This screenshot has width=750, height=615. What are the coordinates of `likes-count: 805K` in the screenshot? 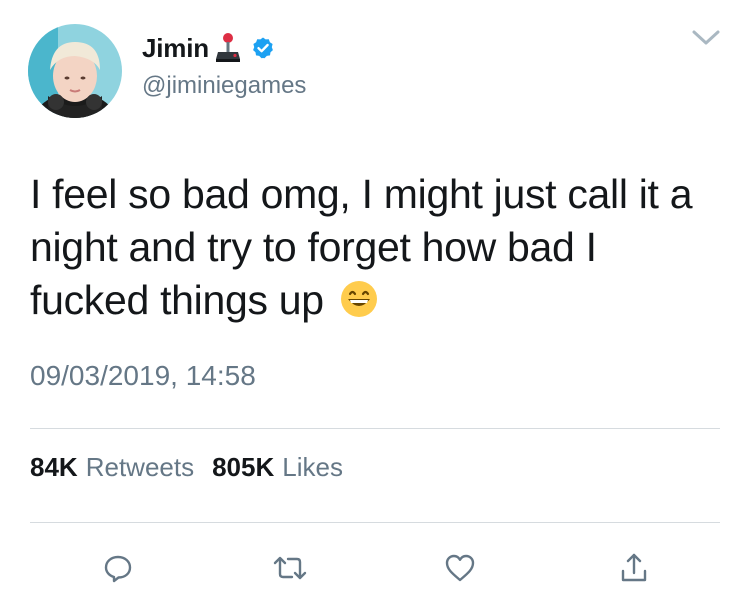 It's located at (243, 467).